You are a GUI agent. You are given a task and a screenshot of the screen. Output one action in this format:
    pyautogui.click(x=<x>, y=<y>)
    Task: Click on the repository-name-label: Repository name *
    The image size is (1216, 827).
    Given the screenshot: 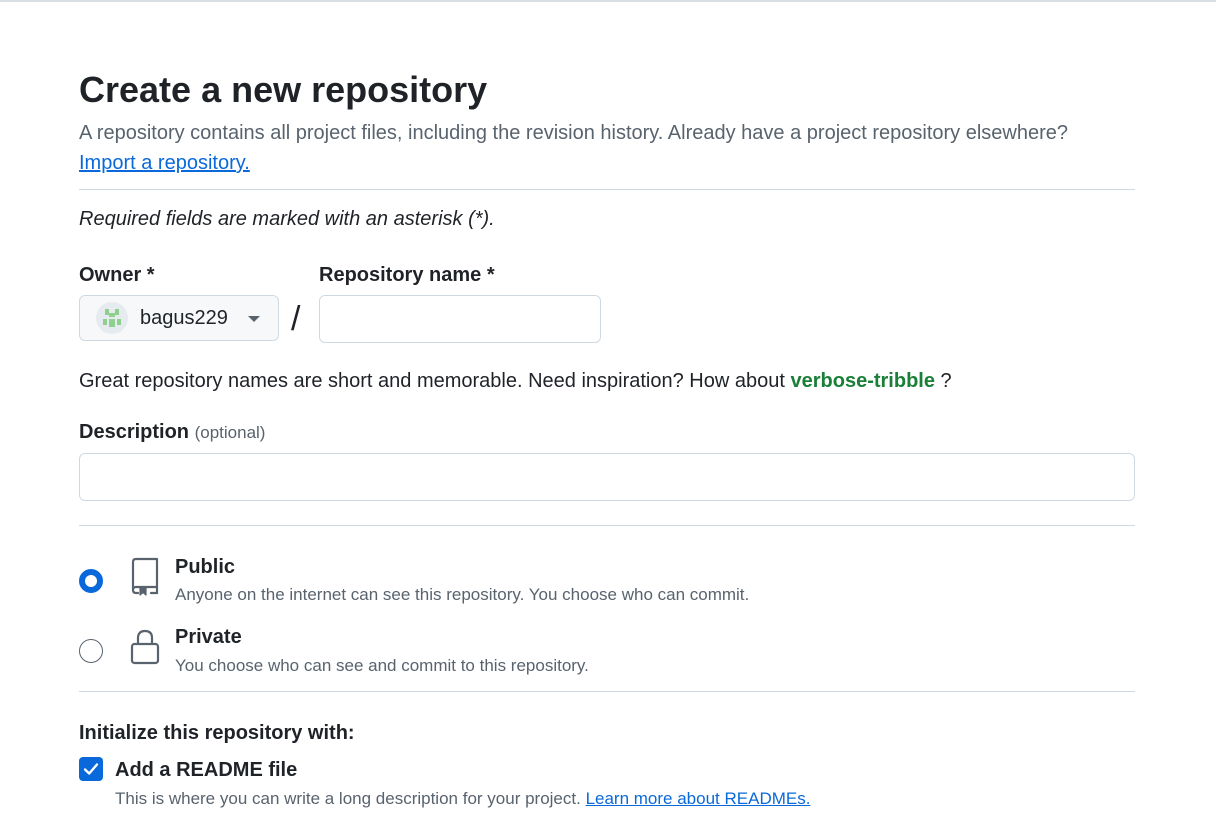 What is the action you would take?
    pyautogui.click(x=407, y=275)
    